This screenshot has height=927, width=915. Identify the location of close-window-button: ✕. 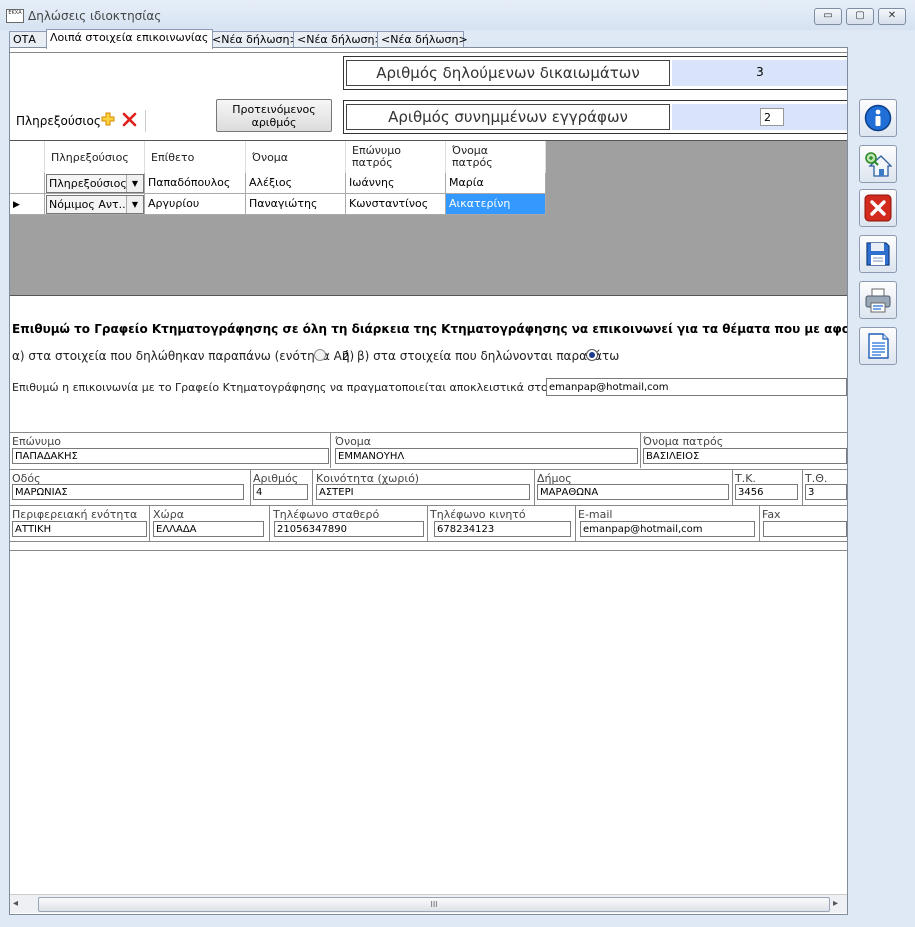
(892, 16).